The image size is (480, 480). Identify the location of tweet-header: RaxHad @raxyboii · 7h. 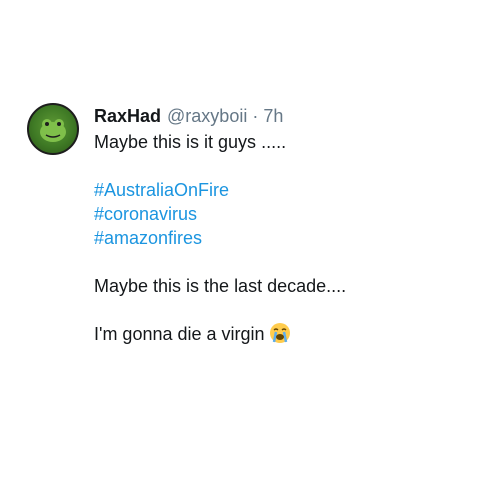
(274, 116).